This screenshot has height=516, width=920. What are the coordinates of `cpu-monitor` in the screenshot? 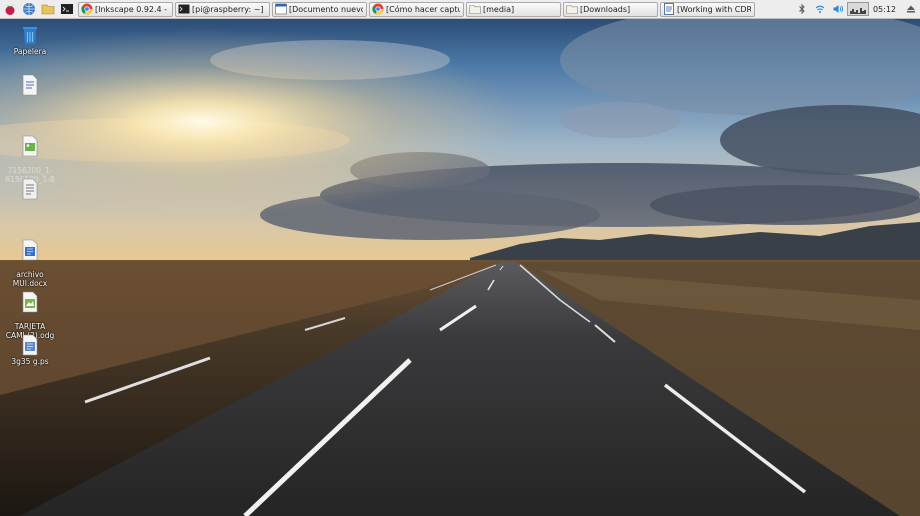 It's located at (857, 9).